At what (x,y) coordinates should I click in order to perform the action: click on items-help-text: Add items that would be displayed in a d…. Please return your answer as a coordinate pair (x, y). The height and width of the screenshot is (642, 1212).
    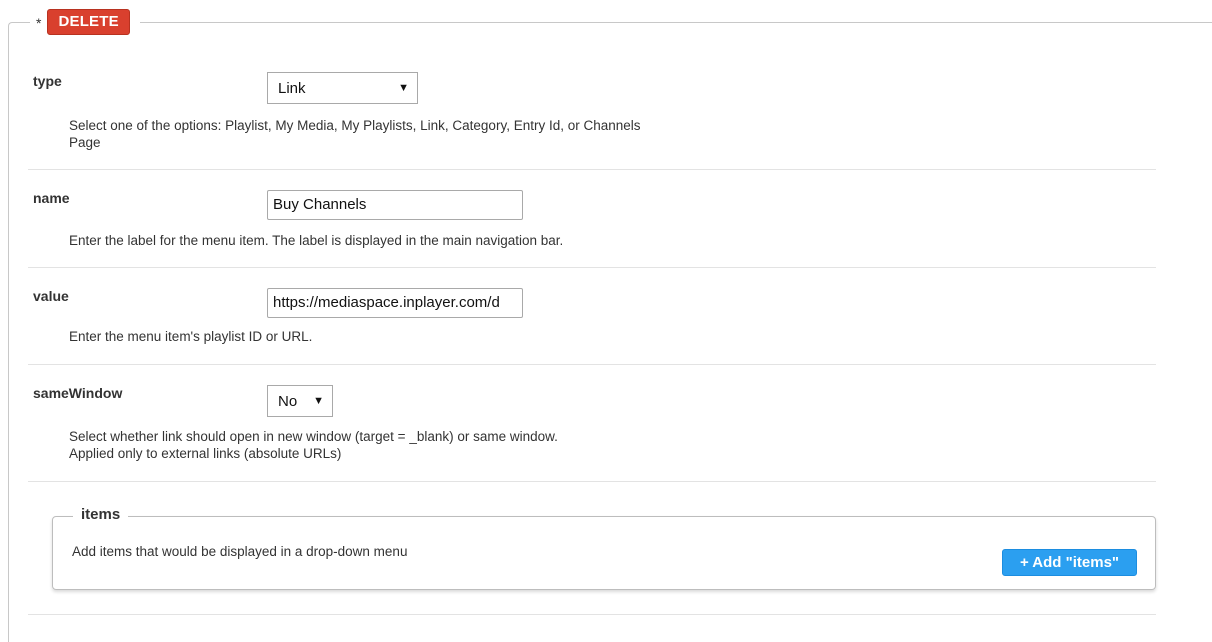
    Looking at the image, I should click on (240, 551).